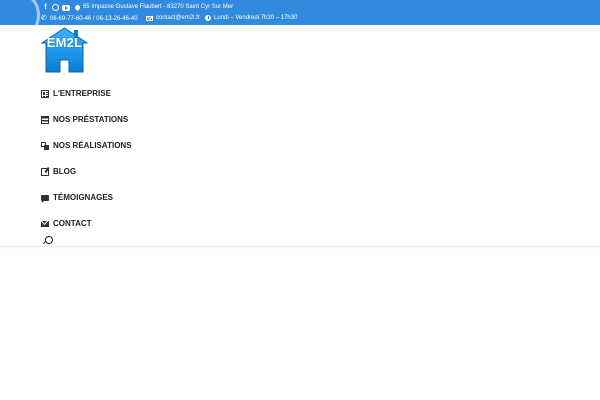 Image resolution: width=600 pixels, height=400 pixels. Describe the element at coordinates (45, 171) in the screenshot. I see `edit-icon` at that location.